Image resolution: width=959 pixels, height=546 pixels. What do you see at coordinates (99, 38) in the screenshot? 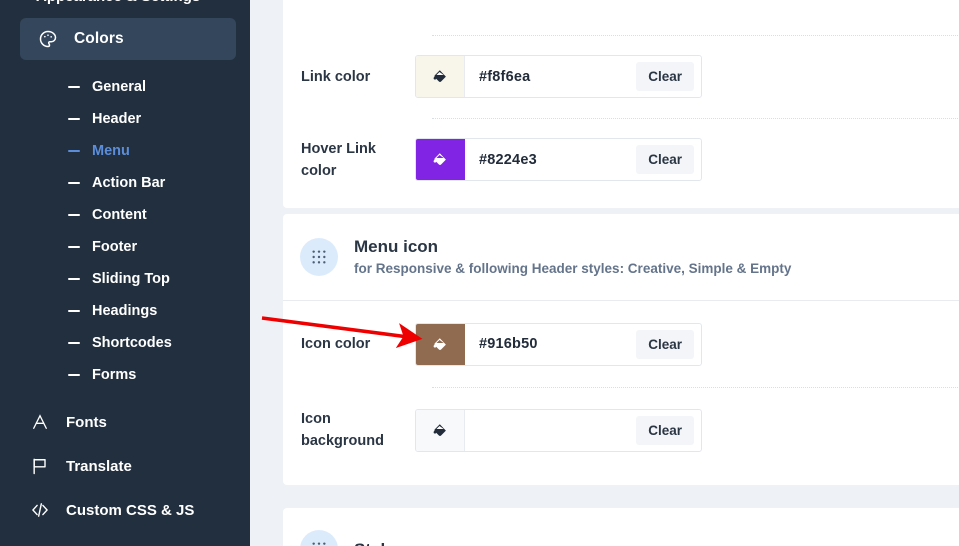
I see `sidebar-item-colors-label: Colors` at bounding box center [99, 38].